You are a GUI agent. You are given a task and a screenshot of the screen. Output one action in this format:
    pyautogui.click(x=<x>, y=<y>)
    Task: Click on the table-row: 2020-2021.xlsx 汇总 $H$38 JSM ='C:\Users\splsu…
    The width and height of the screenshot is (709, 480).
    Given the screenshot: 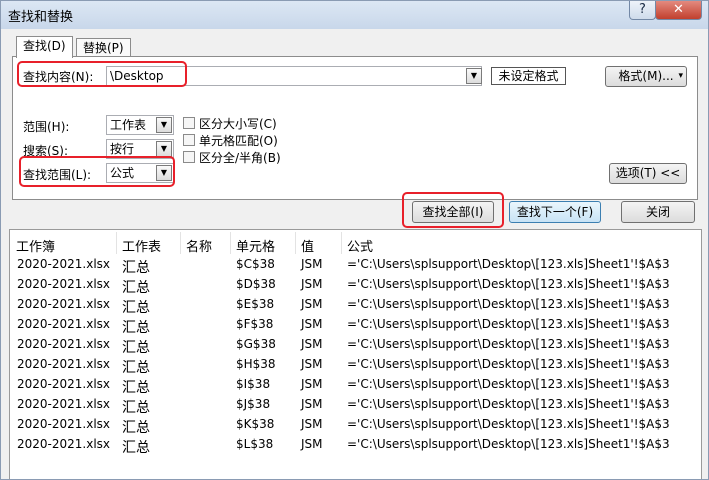 What is the action you would take?
    pyautogui.click(x=355, y=365)
    